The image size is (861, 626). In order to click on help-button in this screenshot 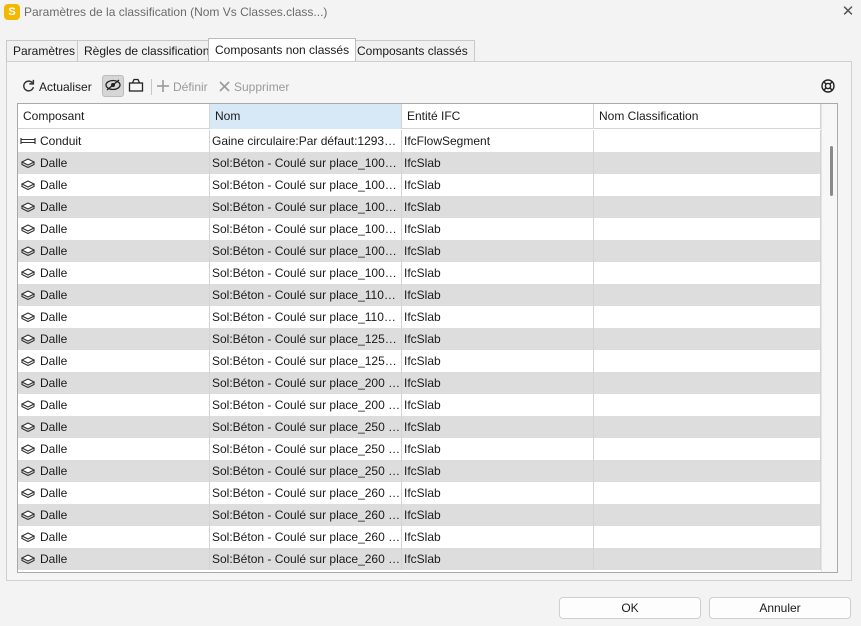, I will do `click(828, 87)`.